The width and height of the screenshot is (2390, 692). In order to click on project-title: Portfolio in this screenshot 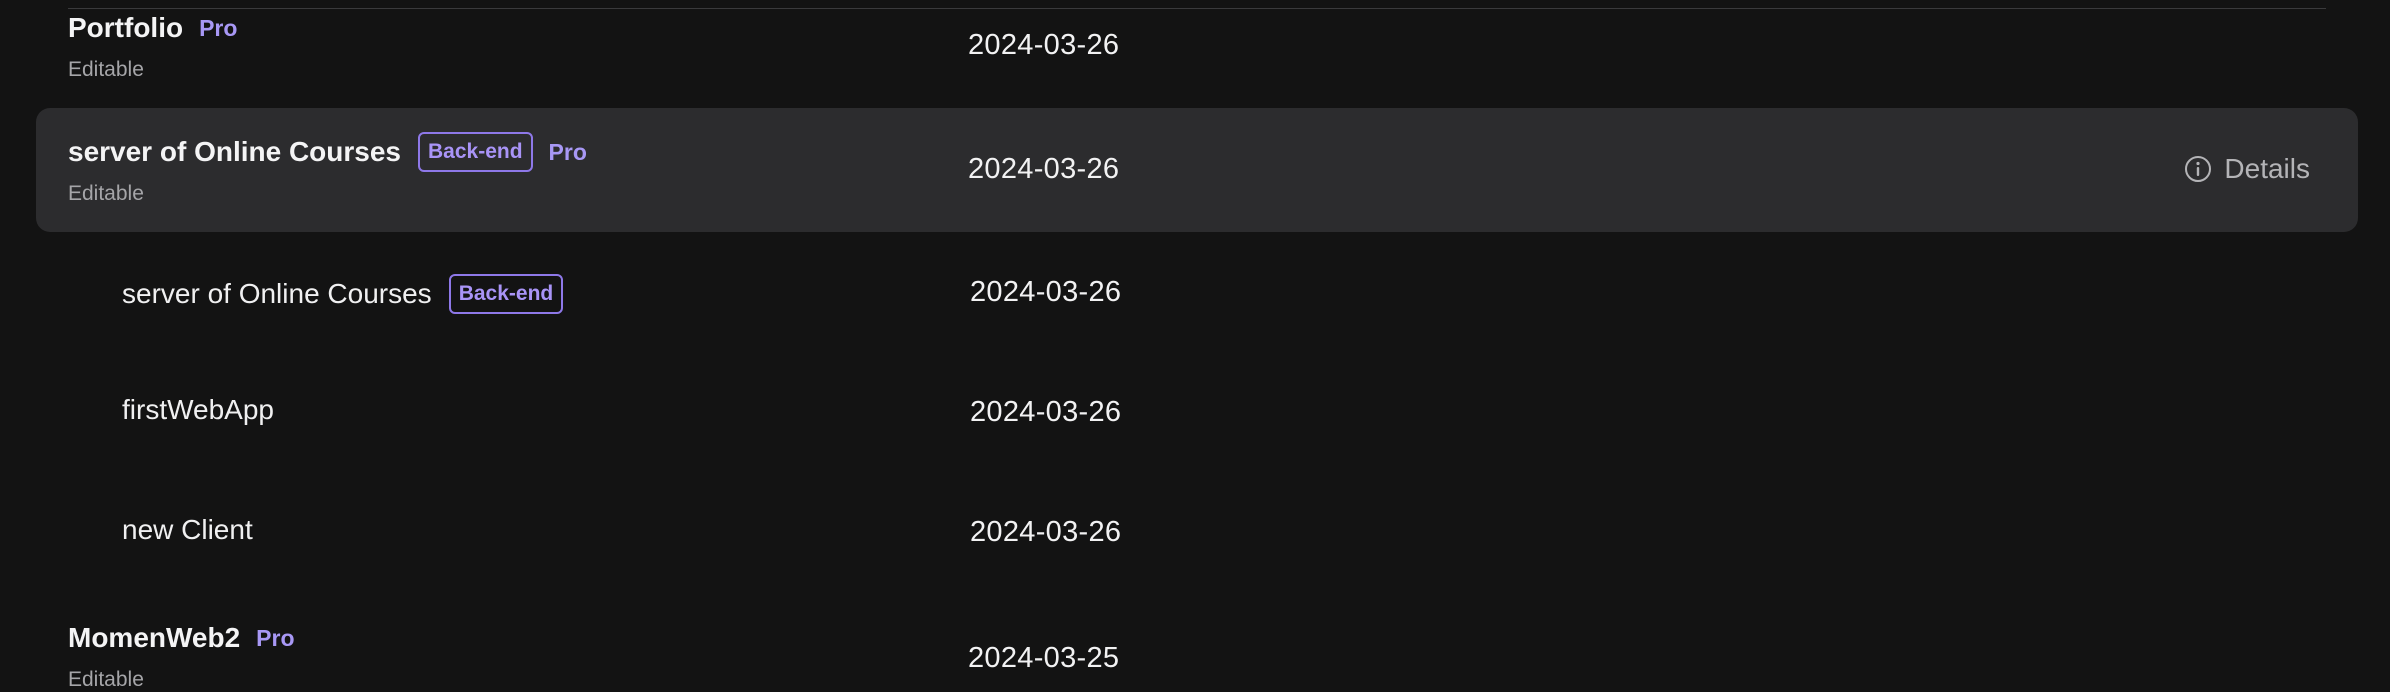, I will do `click(126, 27)`.